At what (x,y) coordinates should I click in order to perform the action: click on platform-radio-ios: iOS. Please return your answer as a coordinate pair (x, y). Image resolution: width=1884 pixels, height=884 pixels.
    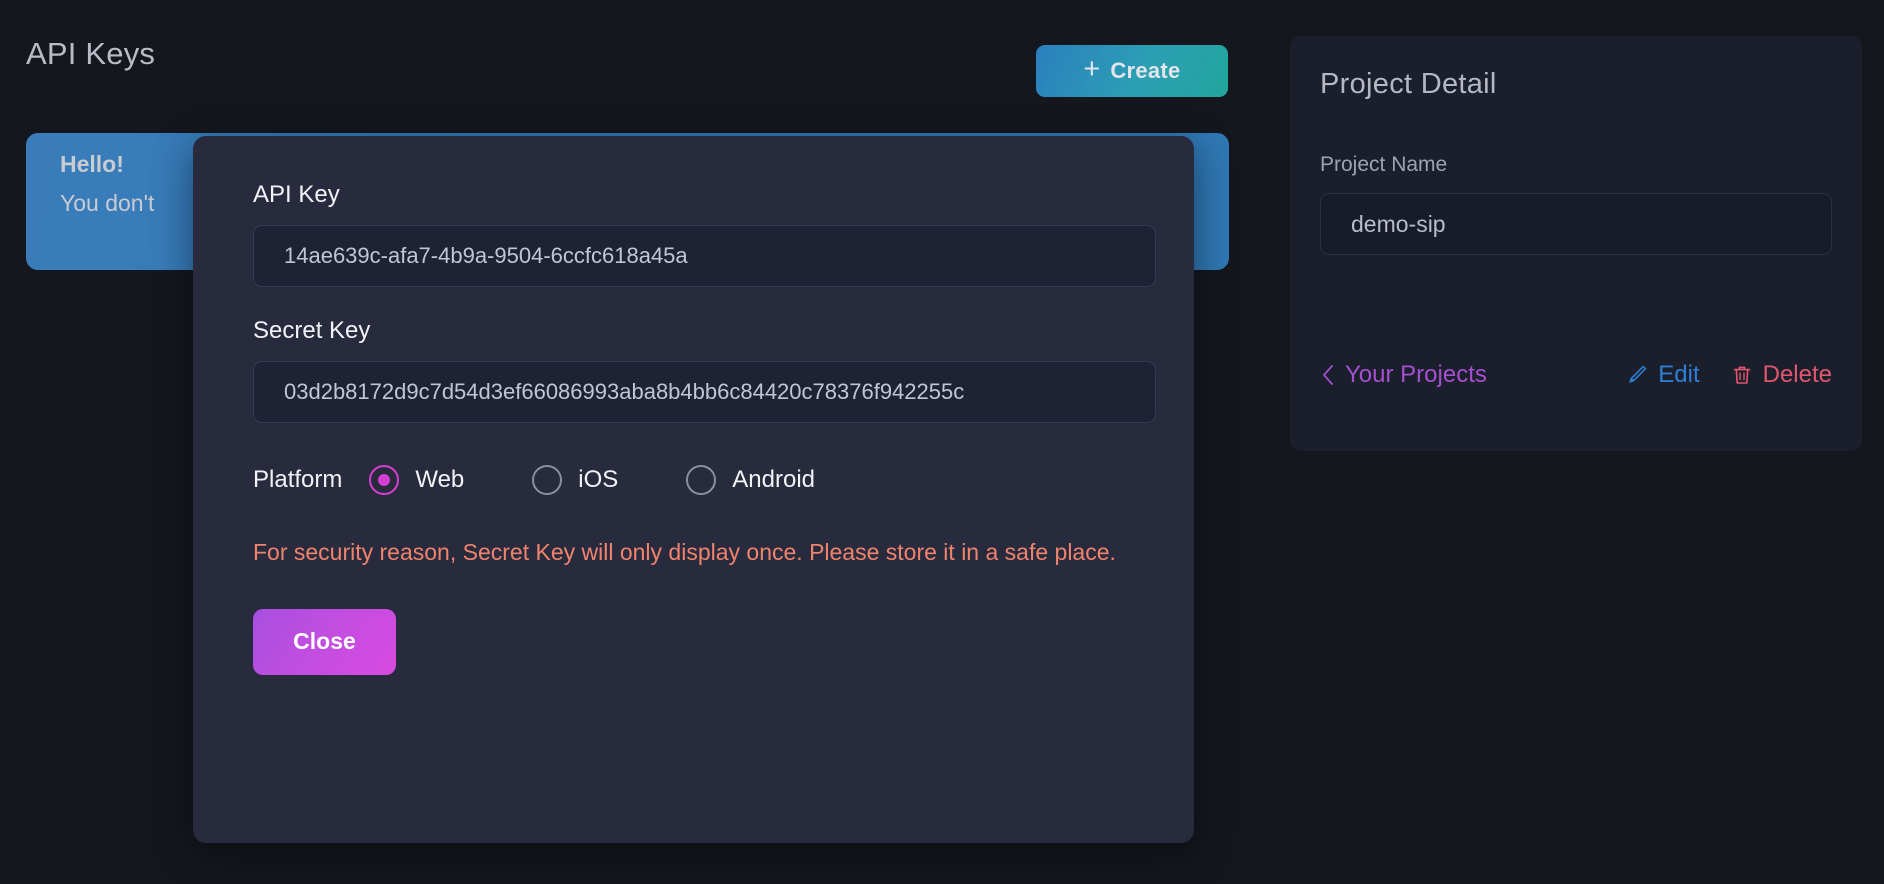
    Looking at the image, I should click on (575, 480).